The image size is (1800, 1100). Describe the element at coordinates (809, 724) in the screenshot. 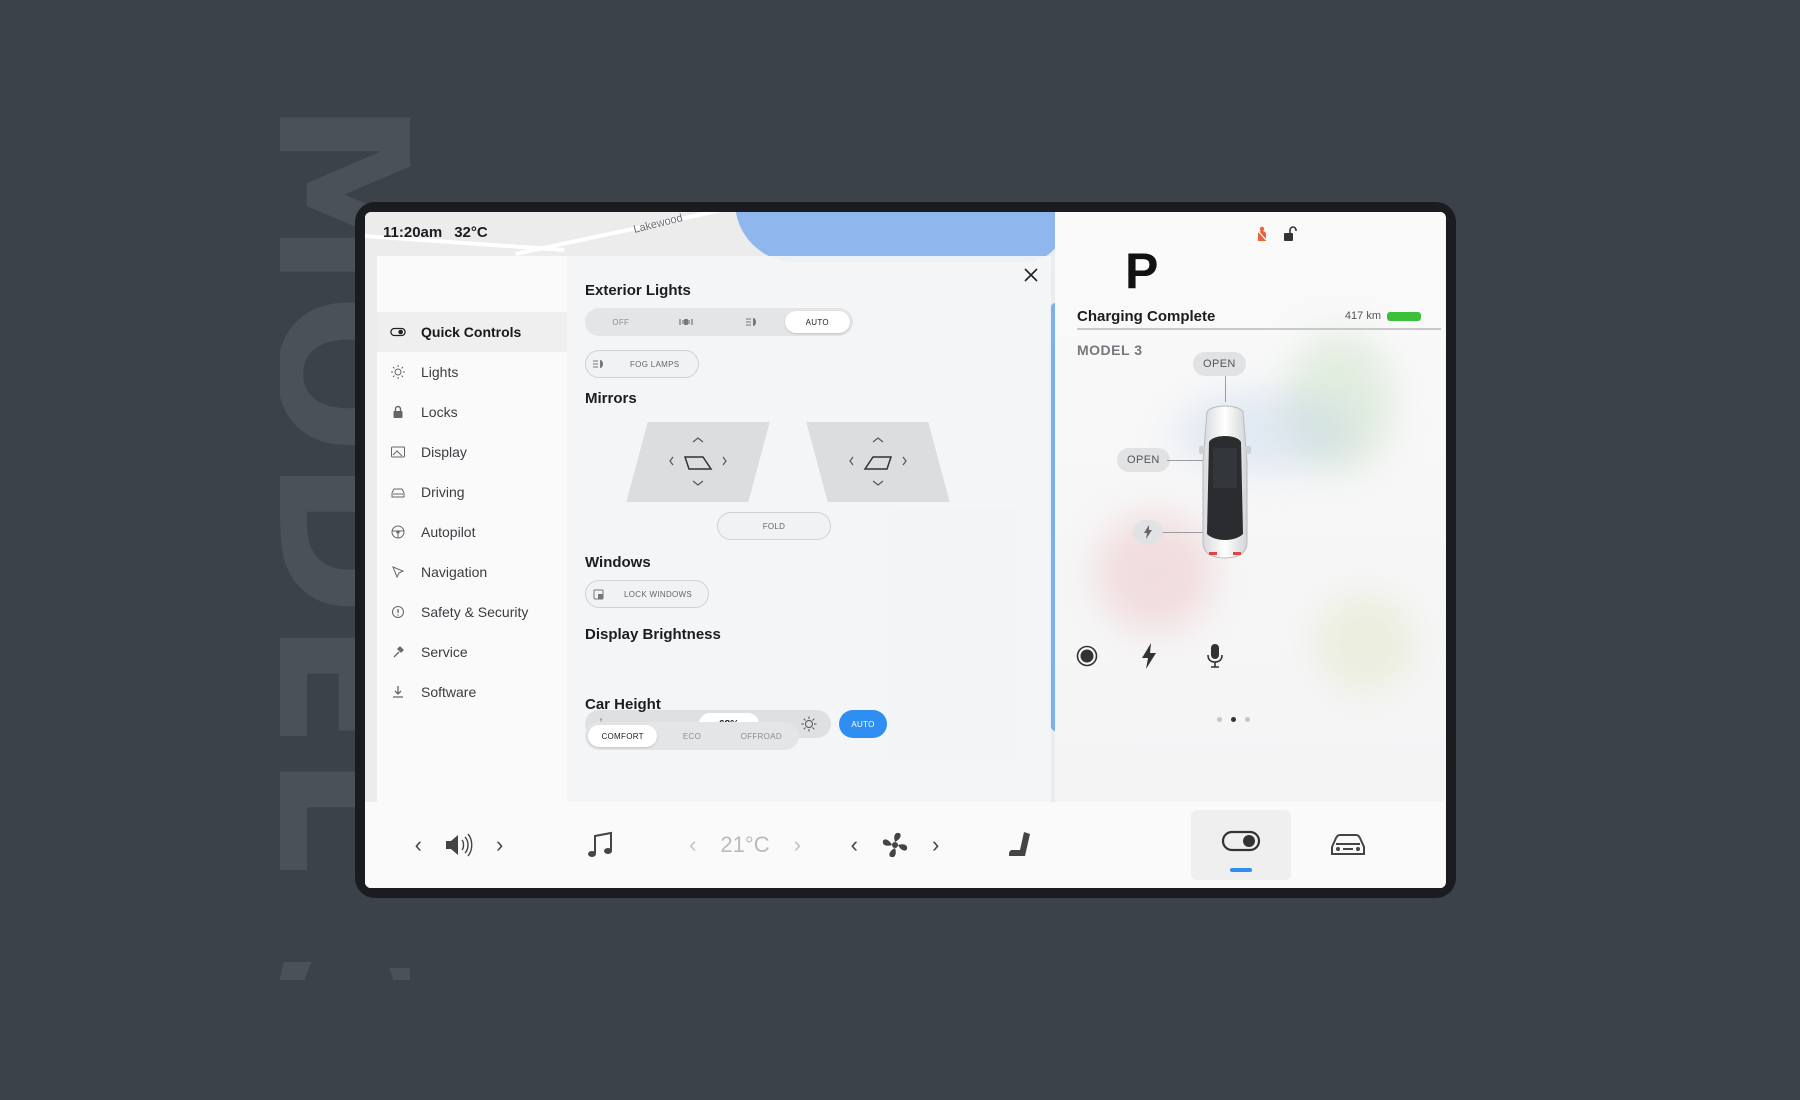

I see `brightness-high-icon` at that location.